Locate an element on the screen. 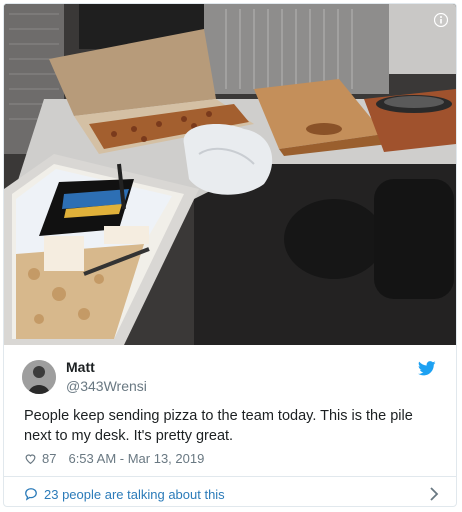  info-icon is located at coordinates (441, 20).